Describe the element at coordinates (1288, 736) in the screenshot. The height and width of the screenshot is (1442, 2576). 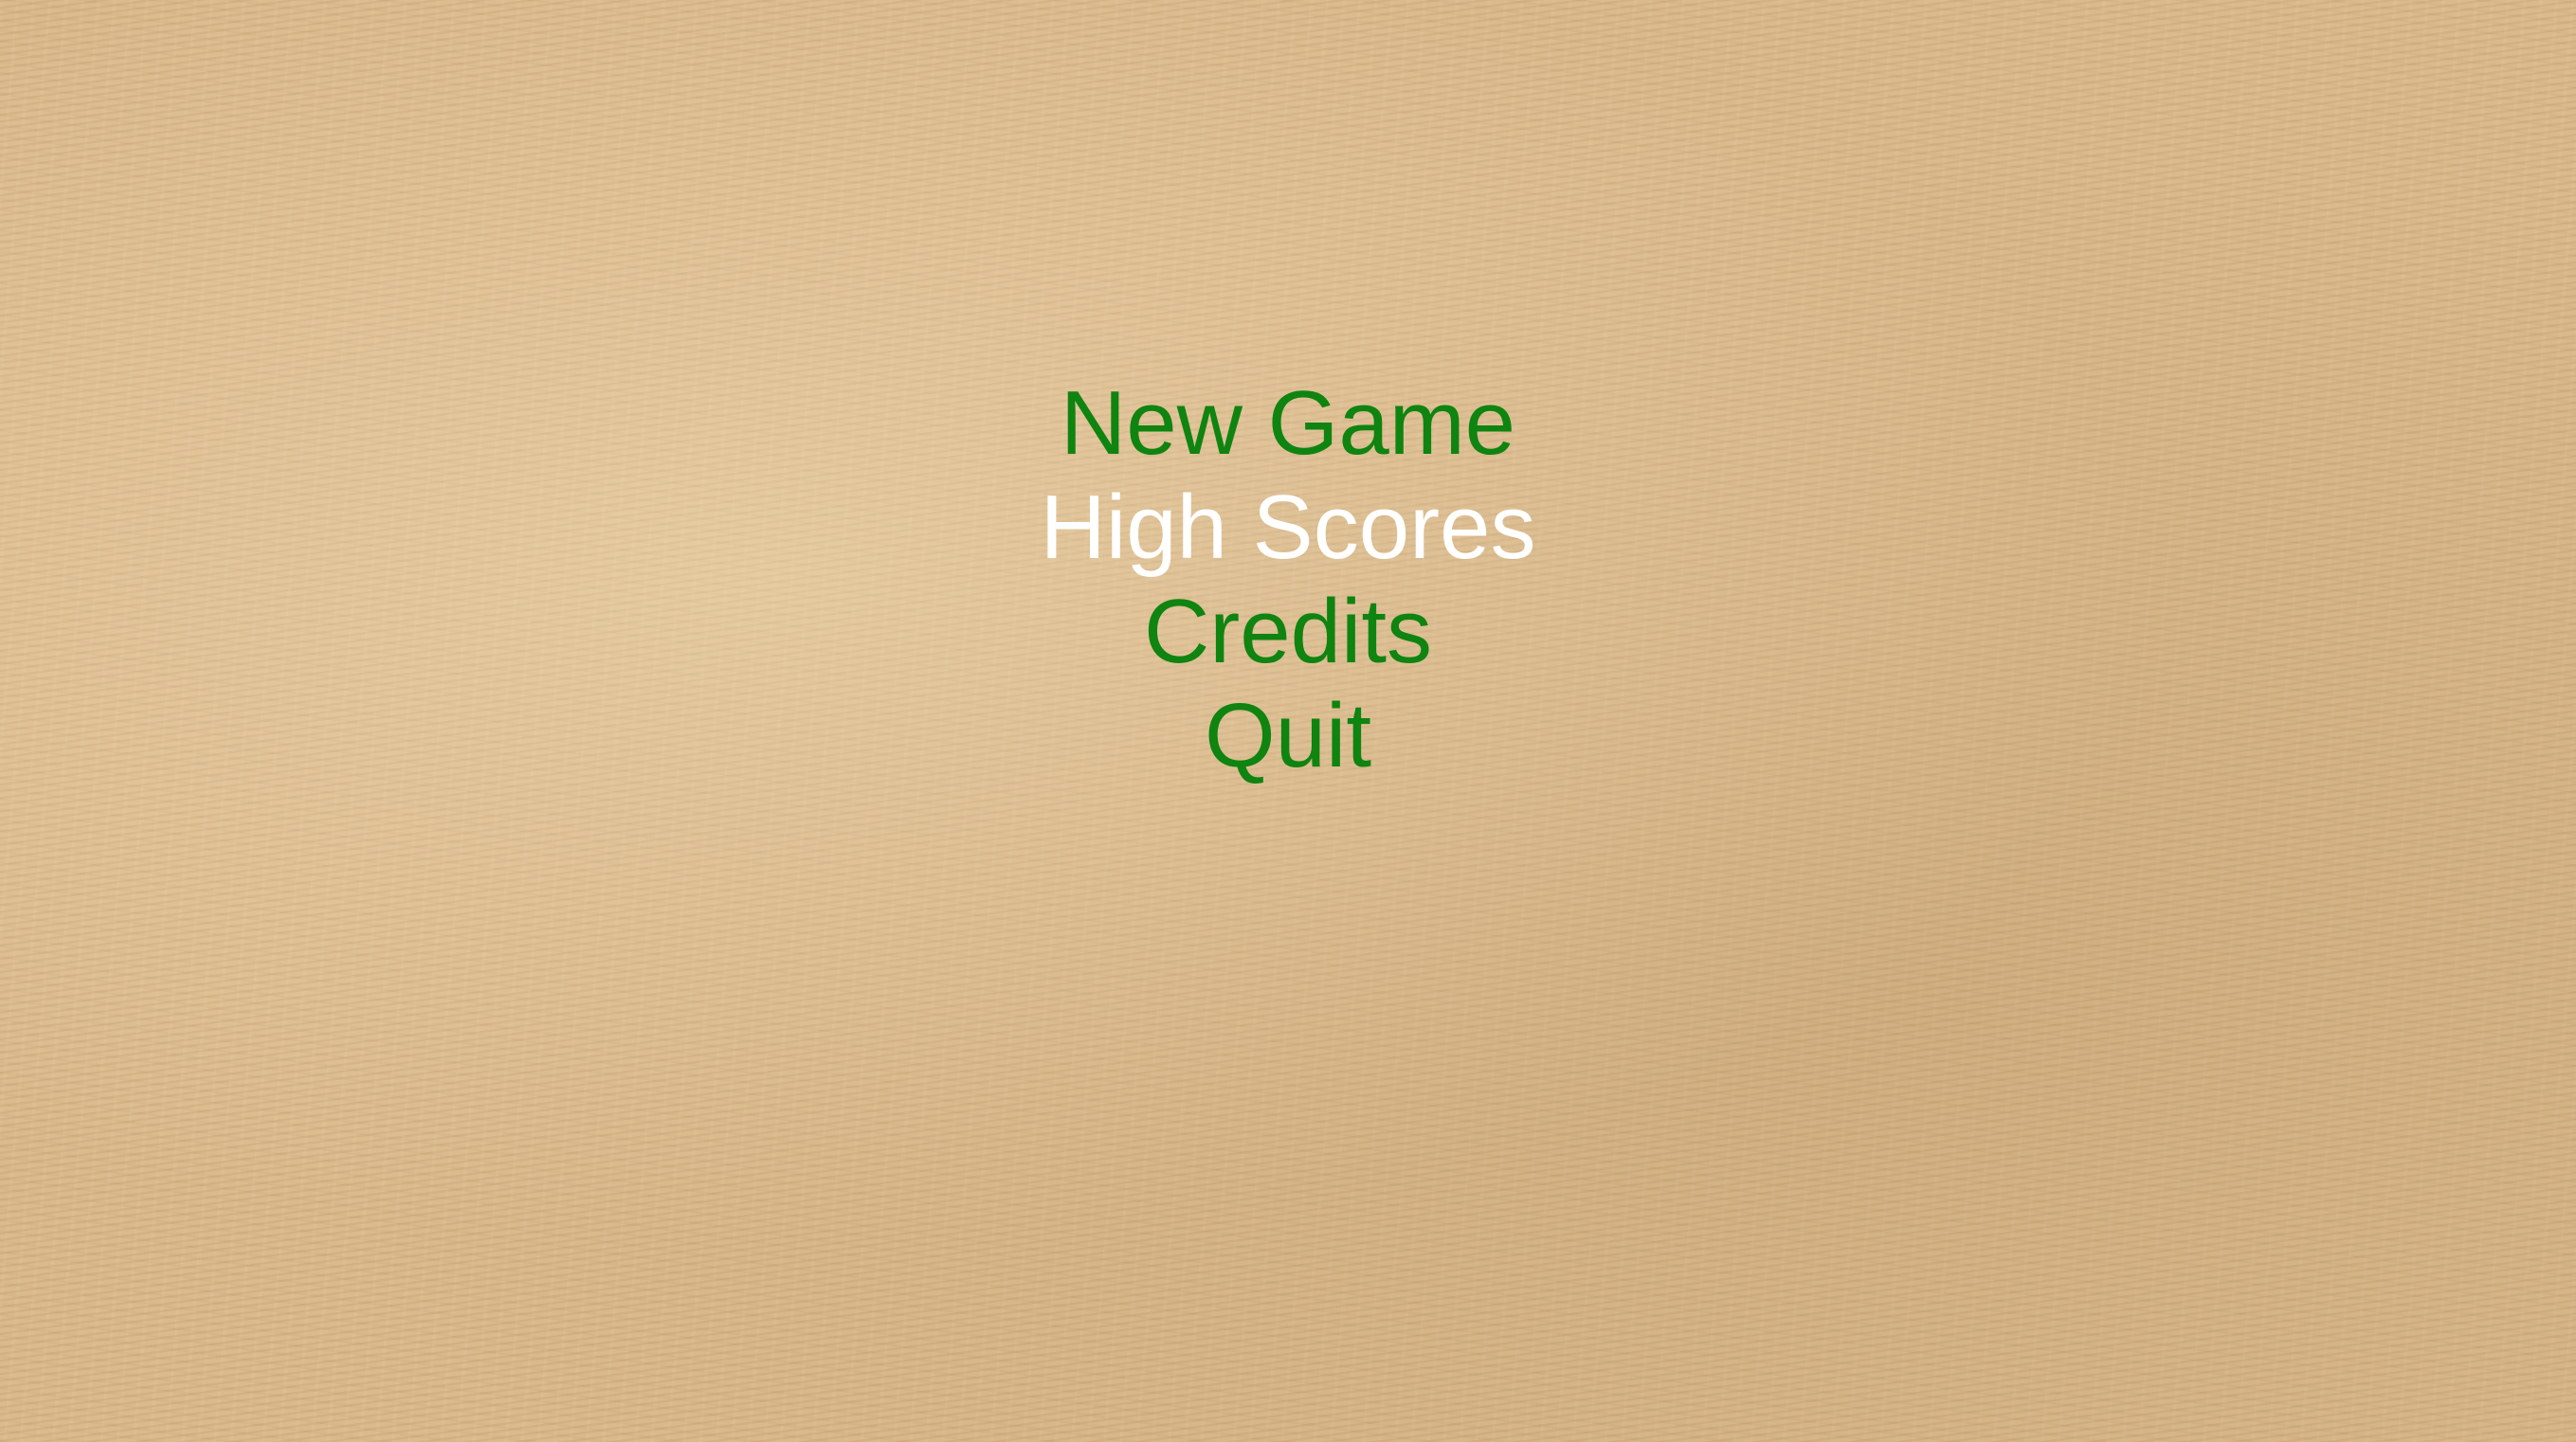
I see `menu-item-quit: Quit` at that location.